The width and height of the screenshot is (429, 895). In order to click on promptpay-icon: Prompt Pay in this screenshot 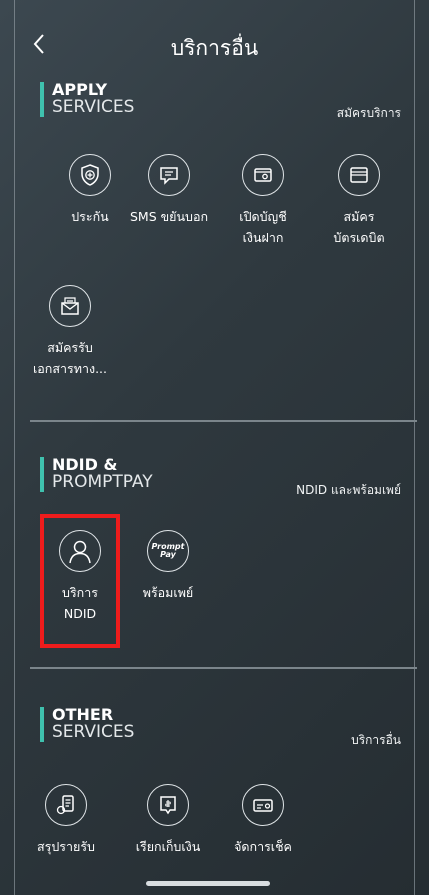, I will do `click(168, 551)`.